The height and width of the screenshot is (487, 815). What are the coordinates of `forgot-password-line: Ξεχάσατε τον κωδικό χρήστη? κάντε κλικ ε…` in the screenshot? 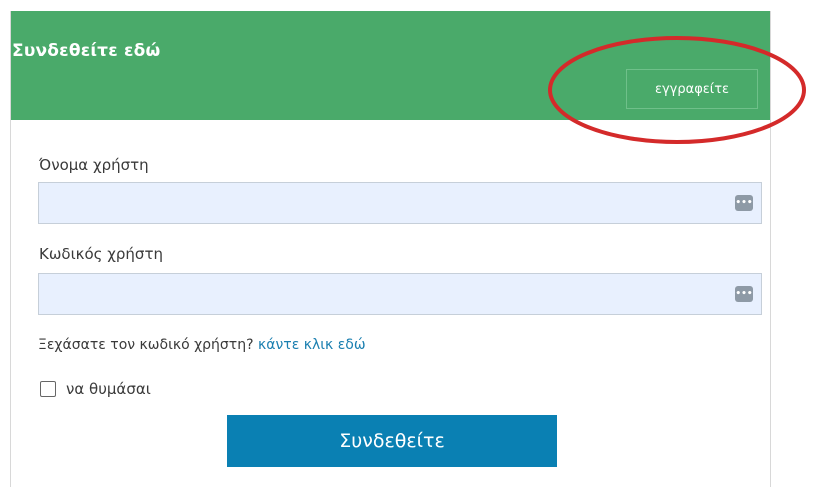 It's located at (202, 345).